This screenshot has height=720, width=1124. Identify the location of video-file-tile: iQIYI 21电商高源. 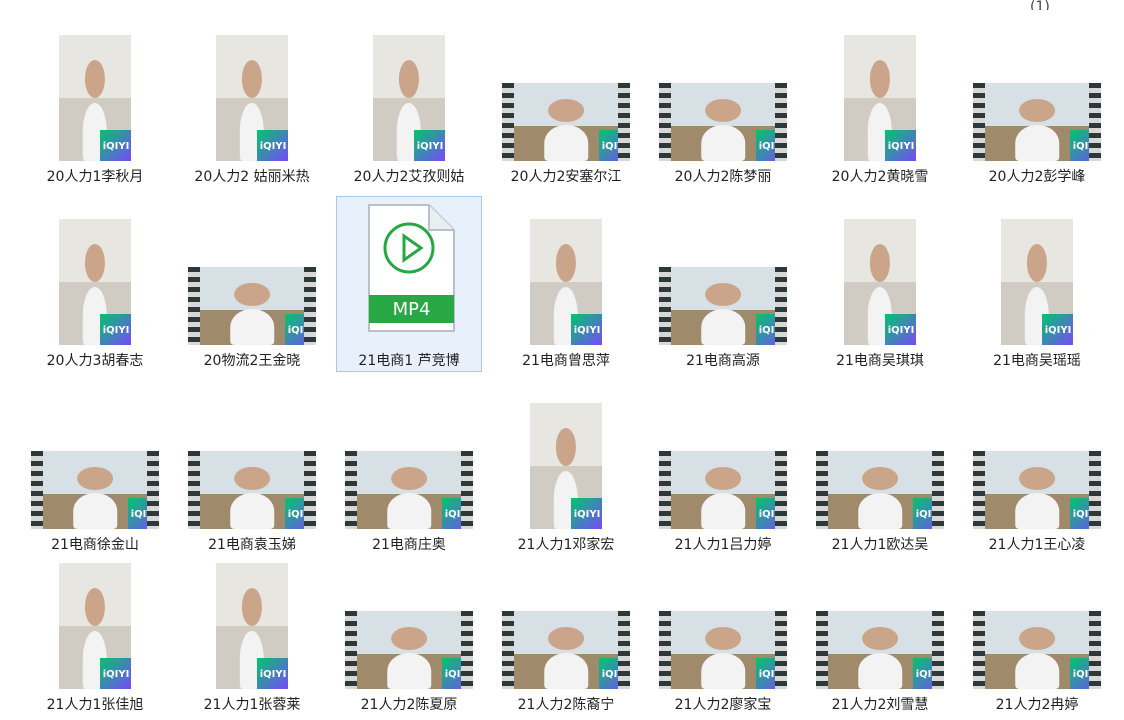
(723, 284).